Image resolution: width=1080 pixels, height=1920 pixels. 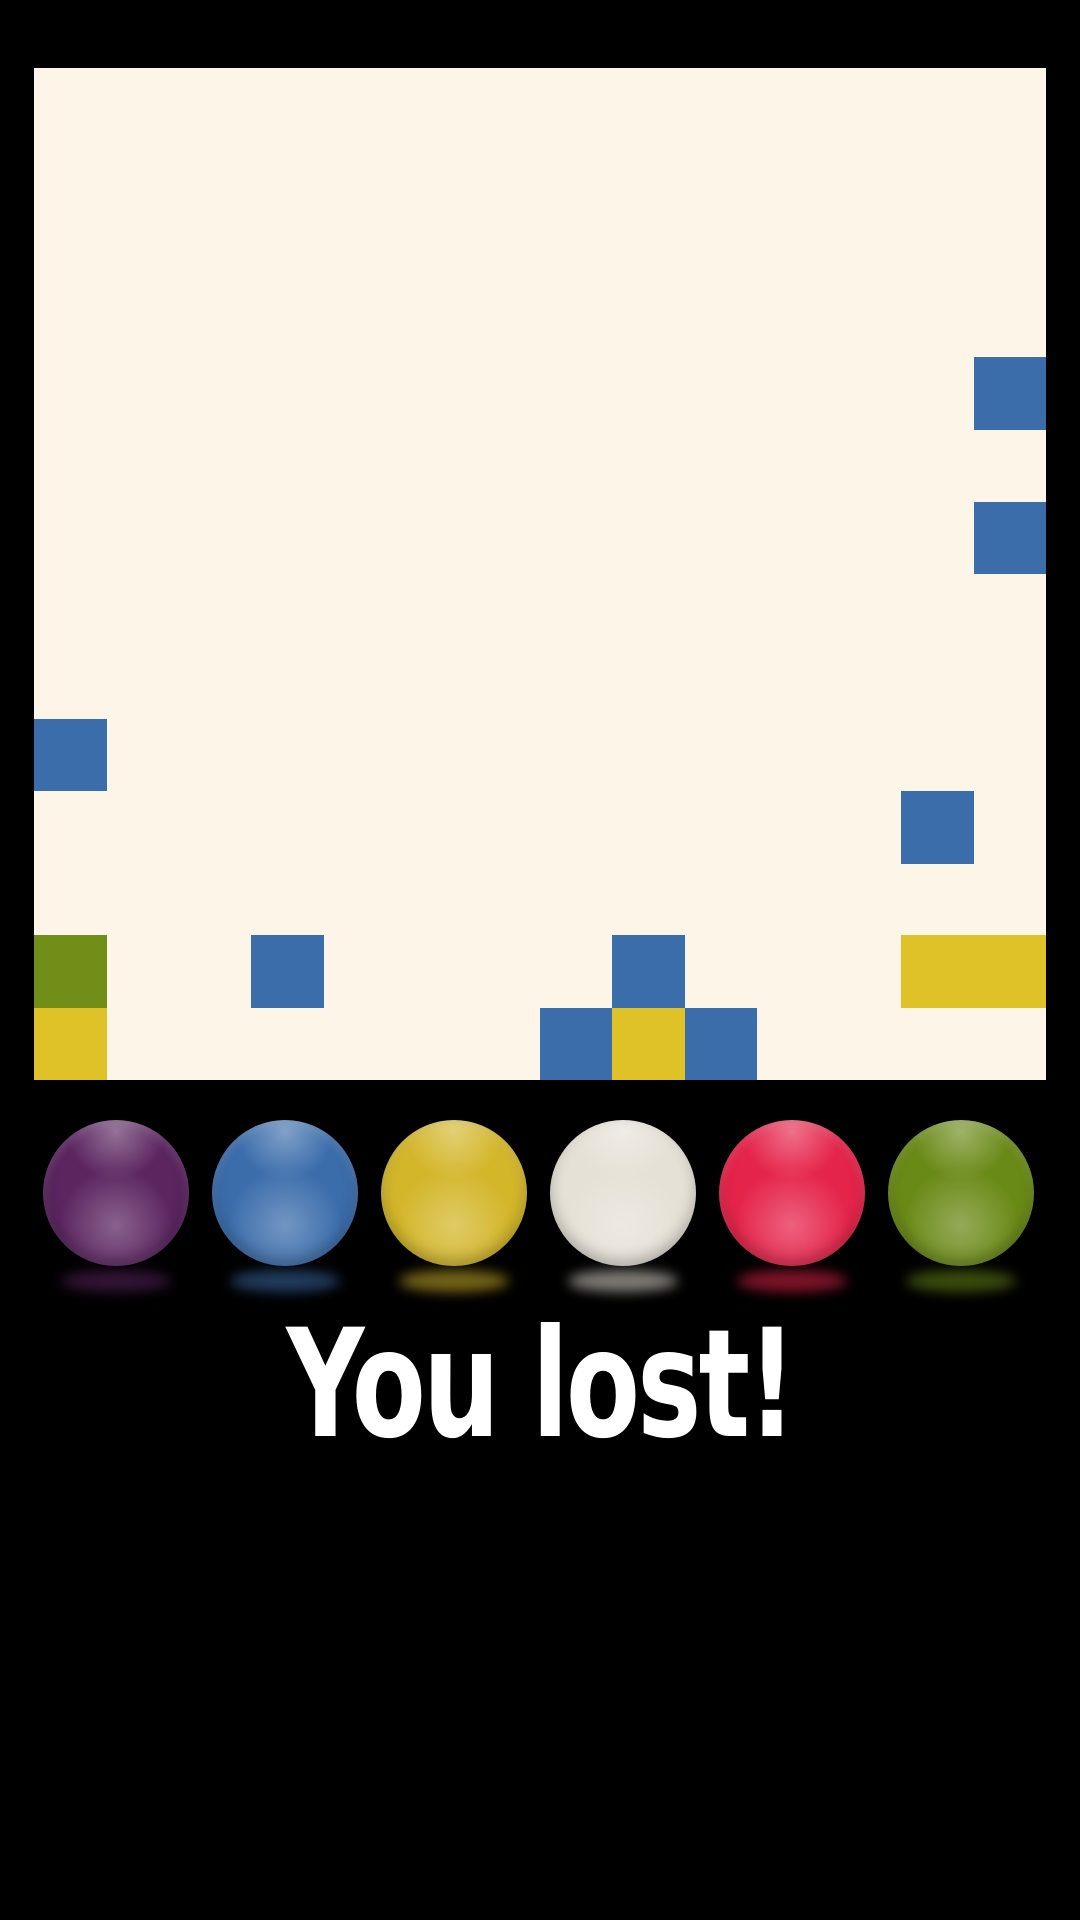 What do you see at coordinates (541, 1385) in the screenshot?
I see `game-over-message: You lost!` at bounding box center [541, 1385].